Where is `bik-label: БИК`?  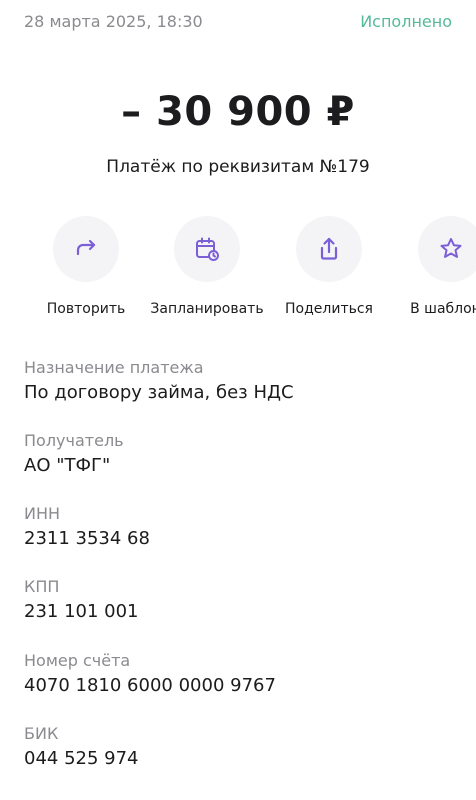
bik-label: БИК is located at coordinates (41, 733).